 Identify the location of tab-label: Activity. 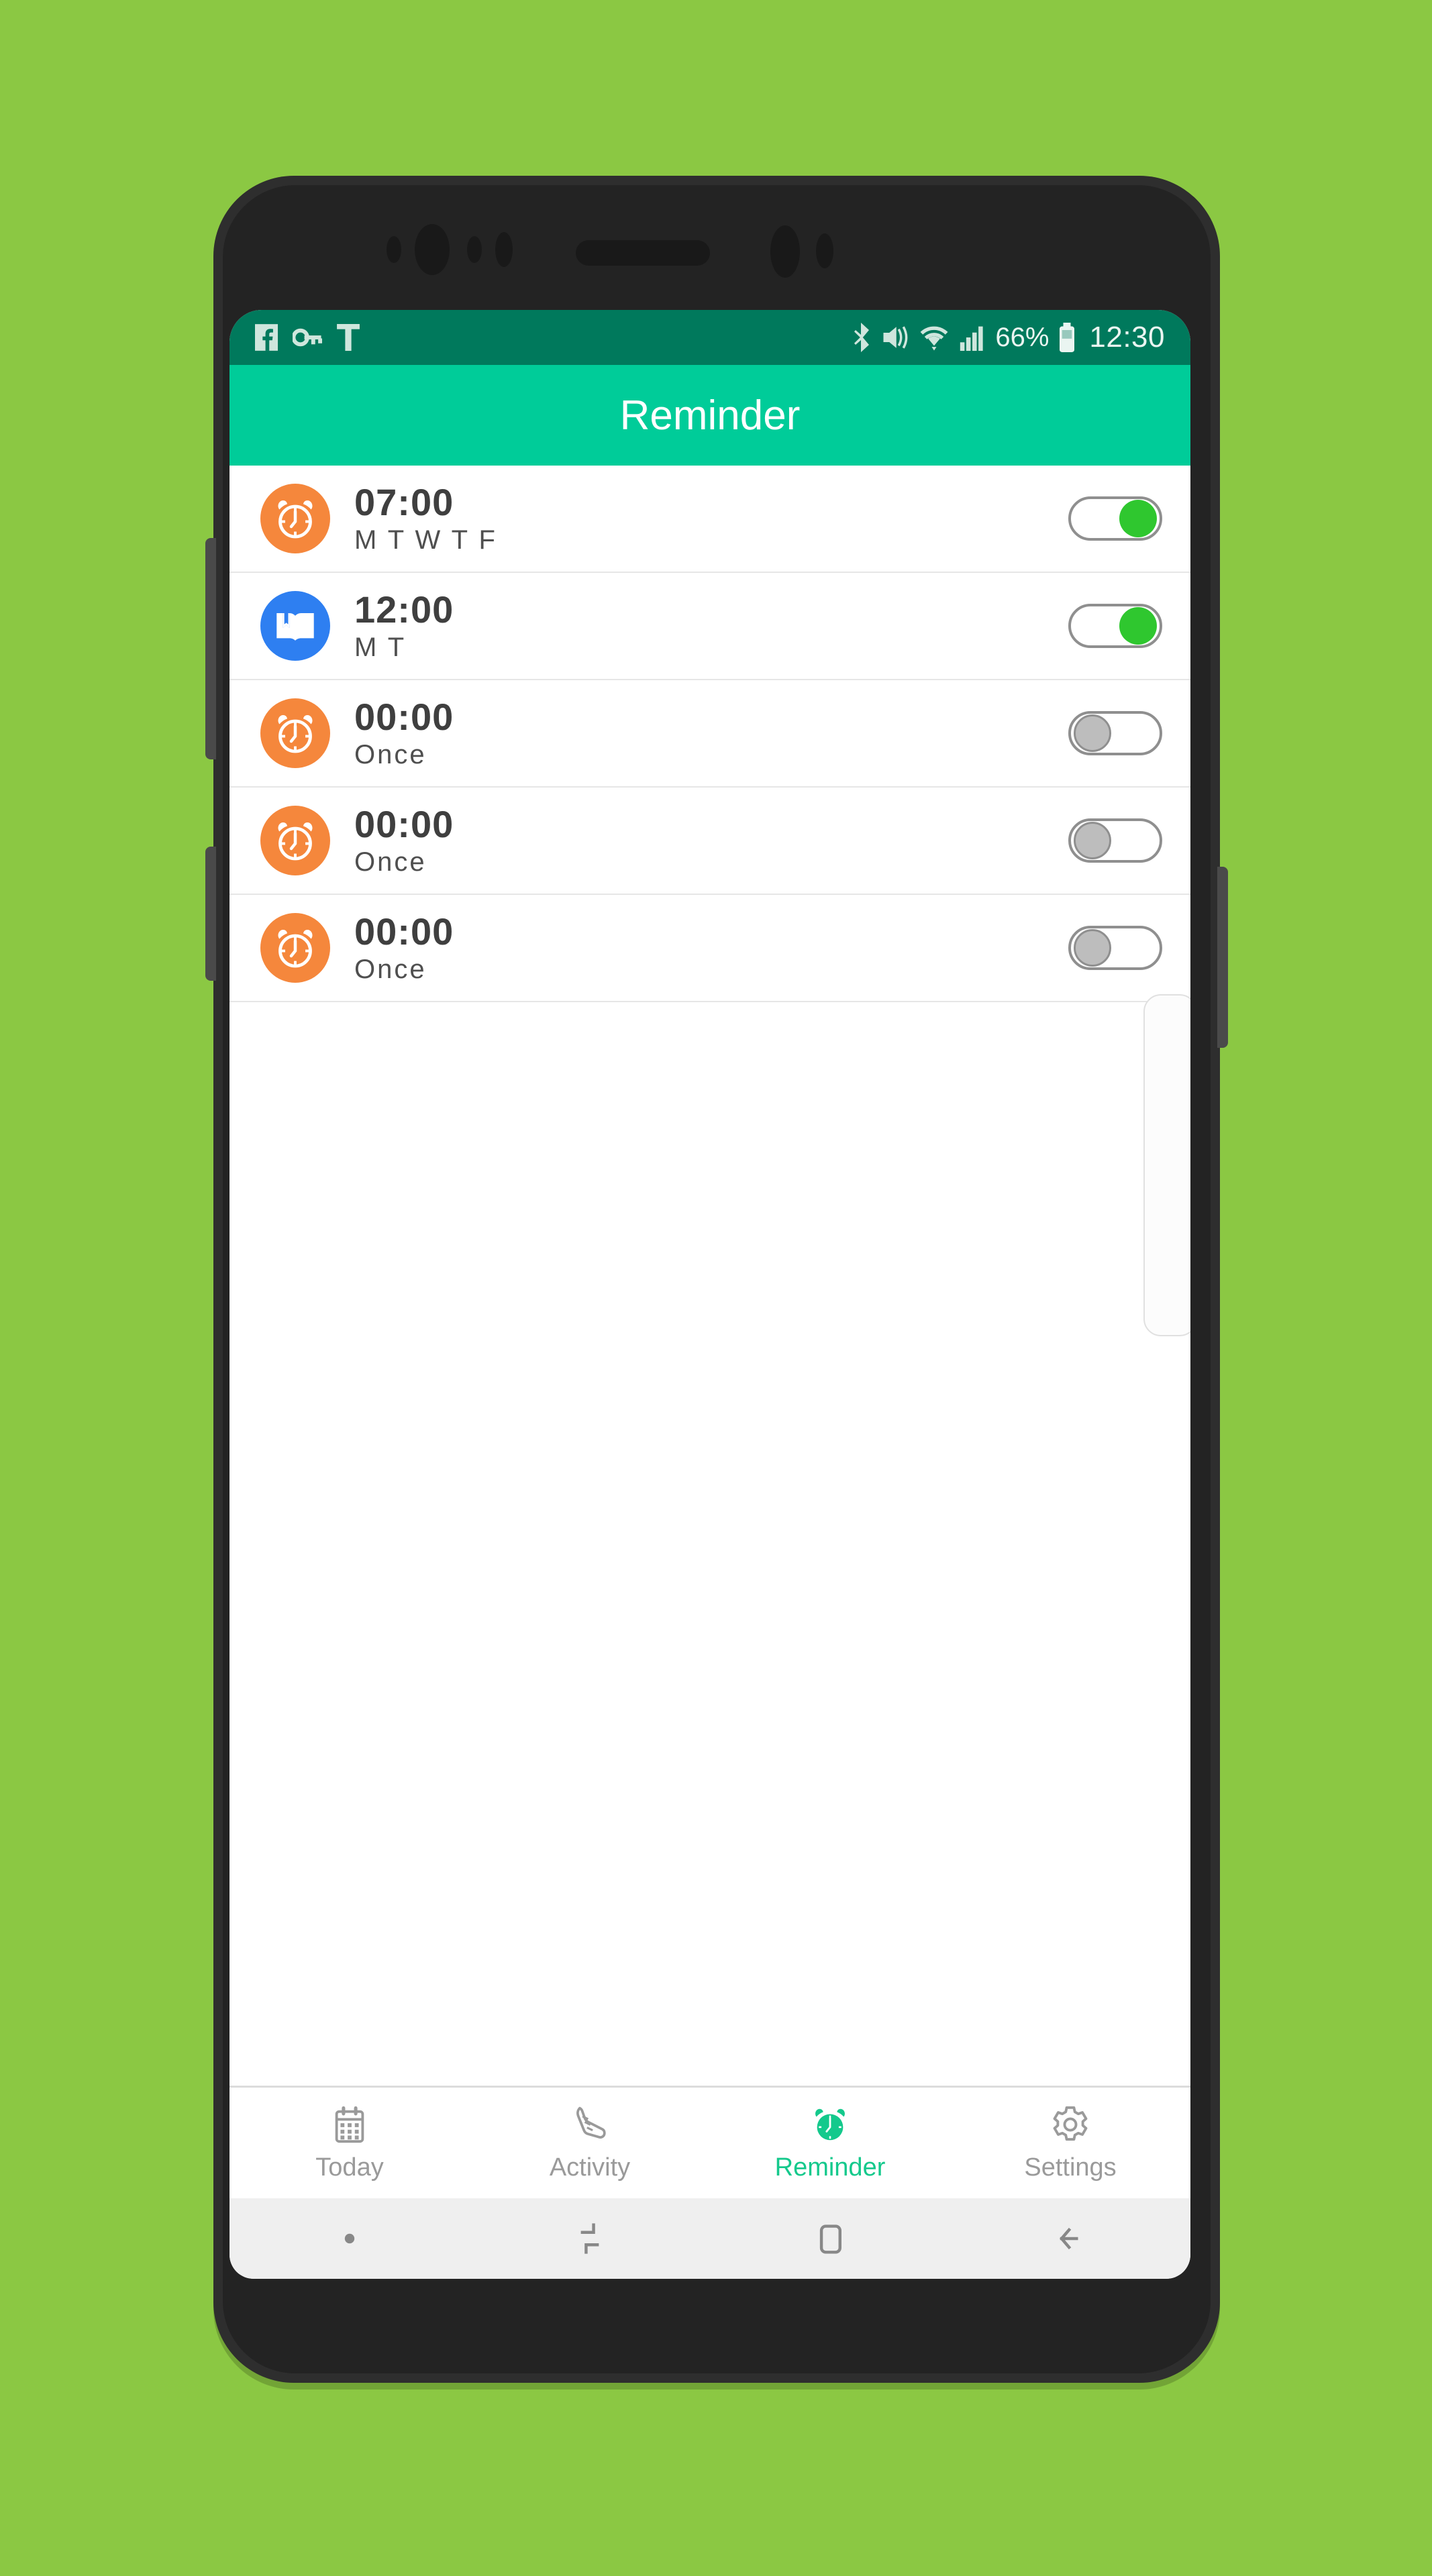
(590, 2167).